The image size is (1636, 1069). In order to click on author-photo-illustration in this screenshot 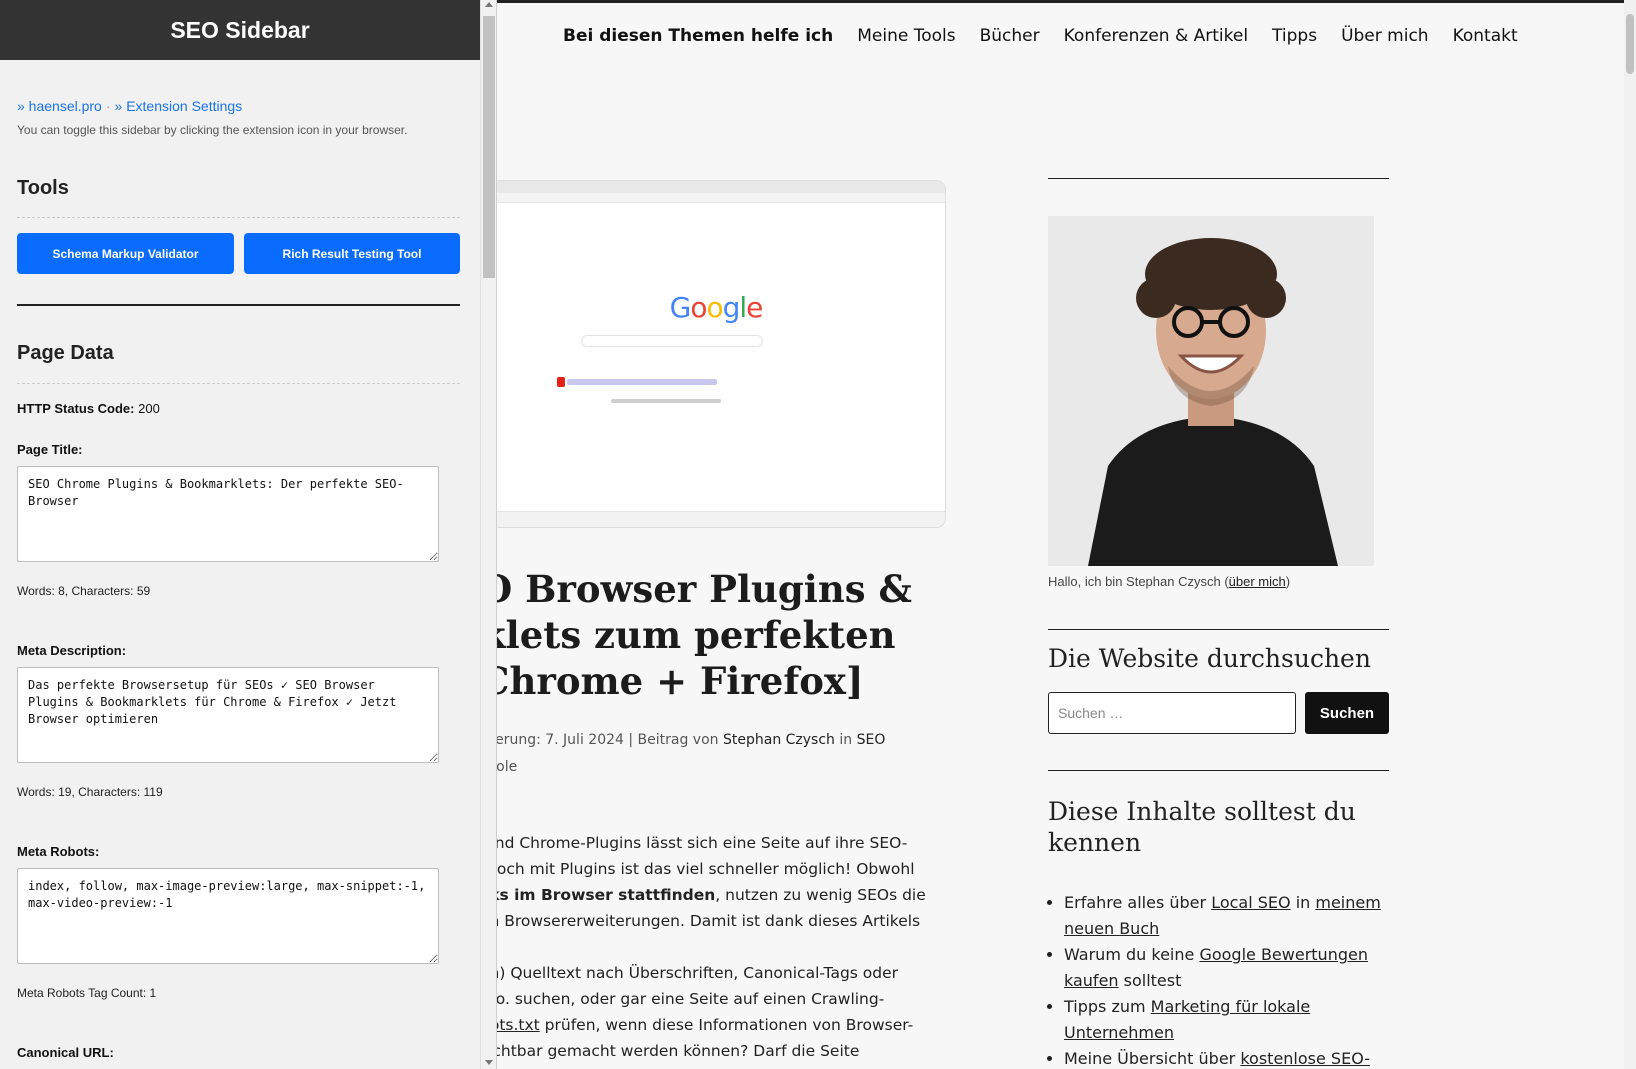, I will do `click(1211, 391)`.